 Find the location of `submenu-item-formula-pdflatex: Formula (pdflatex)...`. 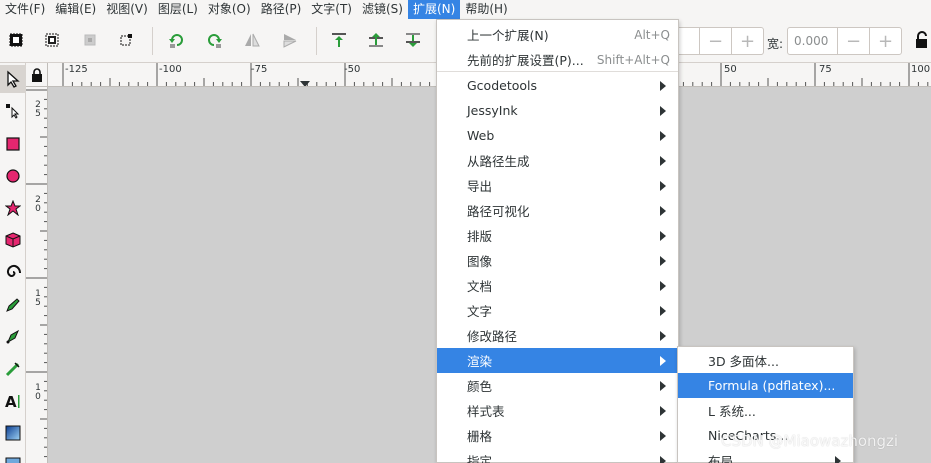

submenu-item-formula-pdflatex: Formula (pdflatex)... is located at coordinates (765, 385).